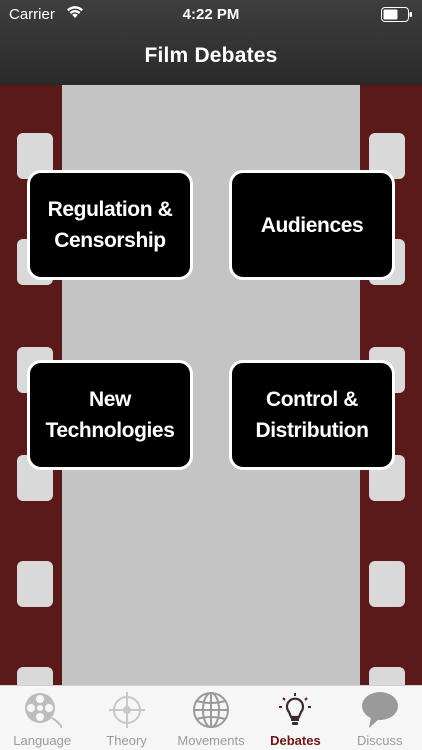 This screenshot has width=422, height=750. I want to click on crosshair-icon, so click(126, 710).